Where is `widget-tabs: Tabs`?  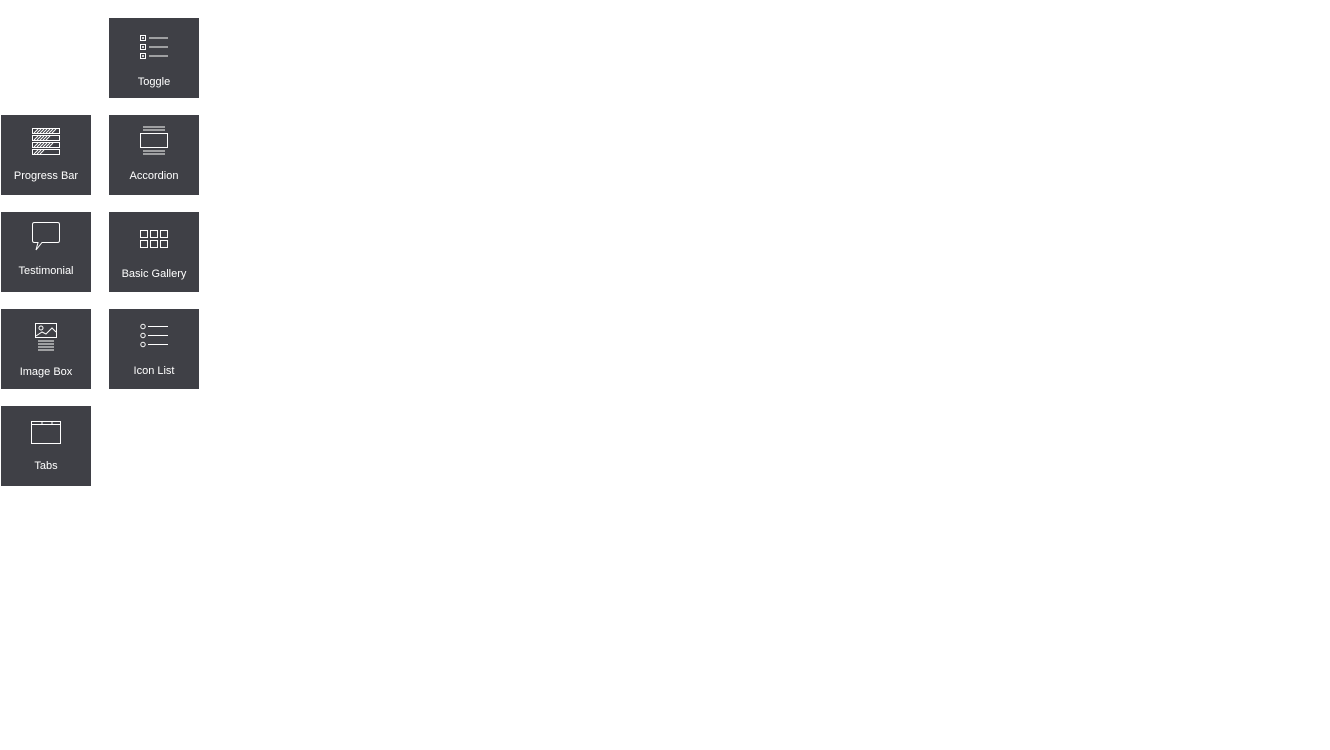 widget-tabs: Tabs is located at coordinates (46, 446).